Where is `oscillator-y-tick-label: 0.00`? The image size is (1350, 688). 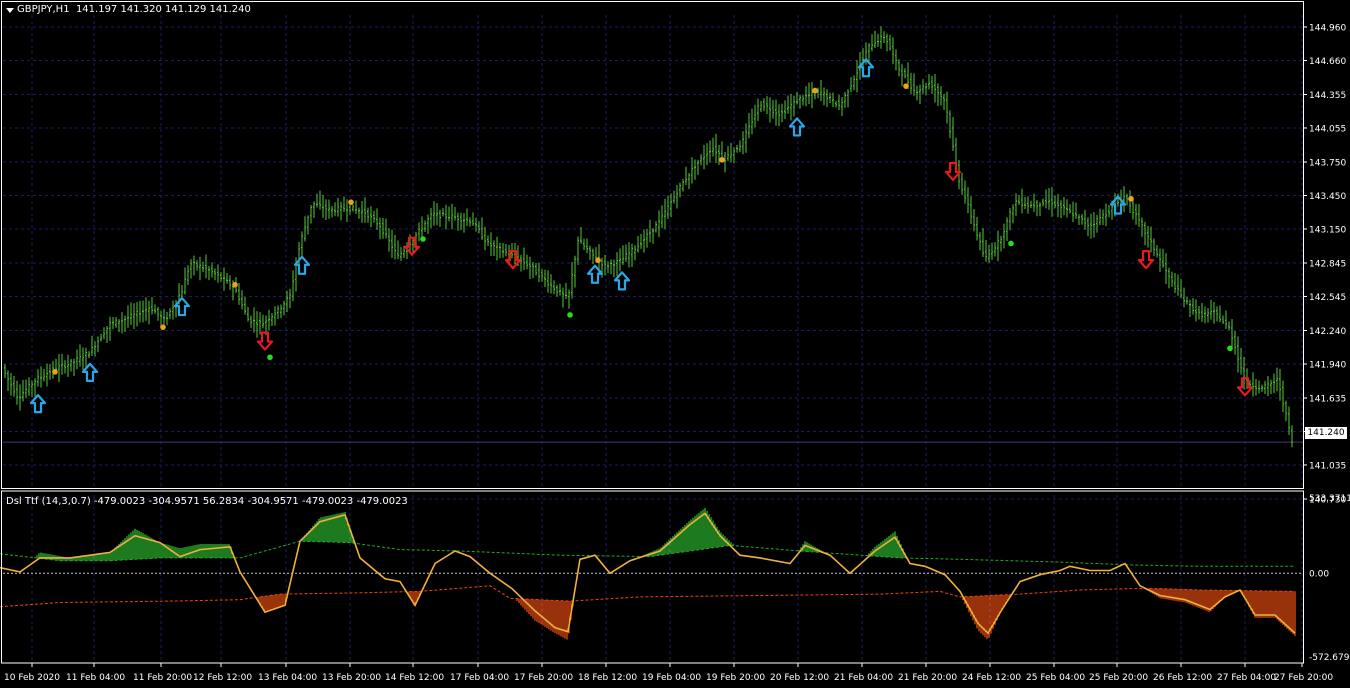 oscillator-y-tick-label: 0.00 is located at coordinates (1319, 574).